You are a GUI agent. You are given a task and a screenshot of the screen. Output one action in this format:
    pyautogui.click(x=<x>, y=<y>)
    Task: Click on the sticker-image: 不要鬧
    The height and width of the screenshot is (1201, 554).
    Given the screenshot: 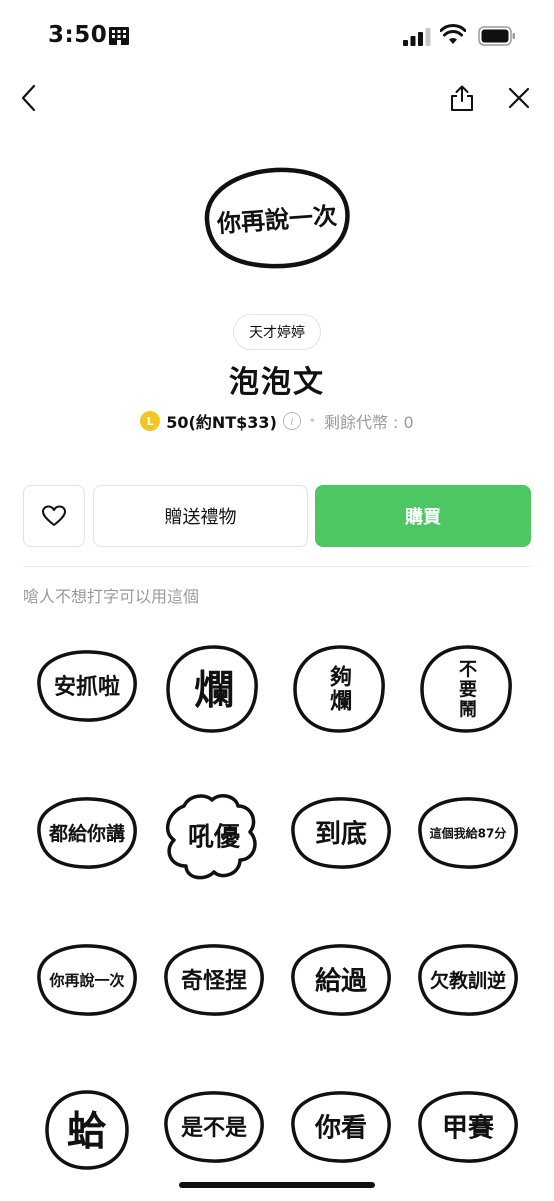 What is the action you would take?
    pyautogui.click(x=465, y=689)
    